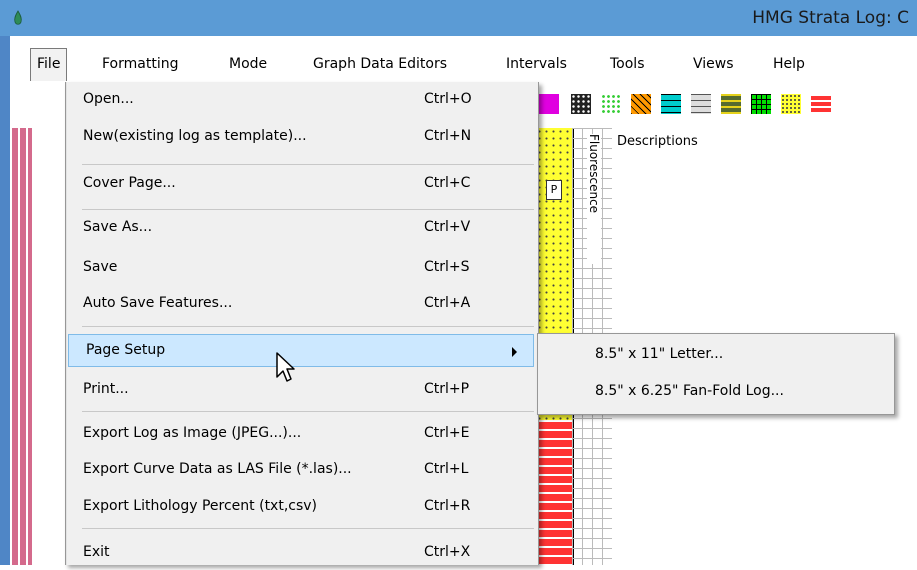 This screenshot has width=917, height=570. I want to click on pattern-gray-icon, so click(701, 104).